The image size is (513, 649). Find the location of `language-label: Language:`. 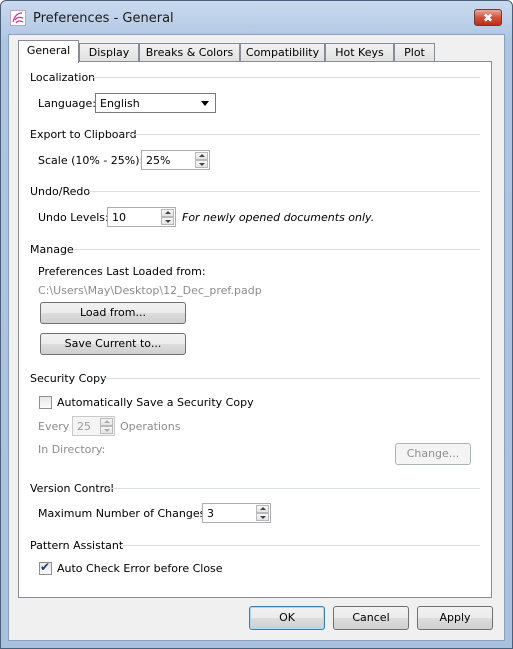

language-label: Language: is located at coordinates (67, 103).